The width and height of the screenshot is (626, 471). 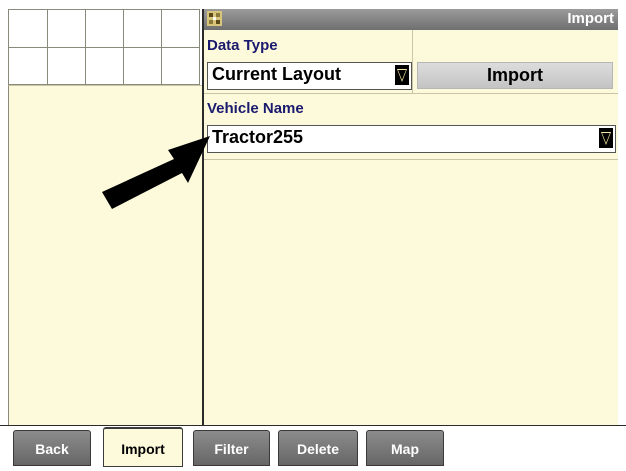 What do you see at coordinates (411, 19) in the screenshot?
I see `title-bar: Import` at bounding box center [411, 19].